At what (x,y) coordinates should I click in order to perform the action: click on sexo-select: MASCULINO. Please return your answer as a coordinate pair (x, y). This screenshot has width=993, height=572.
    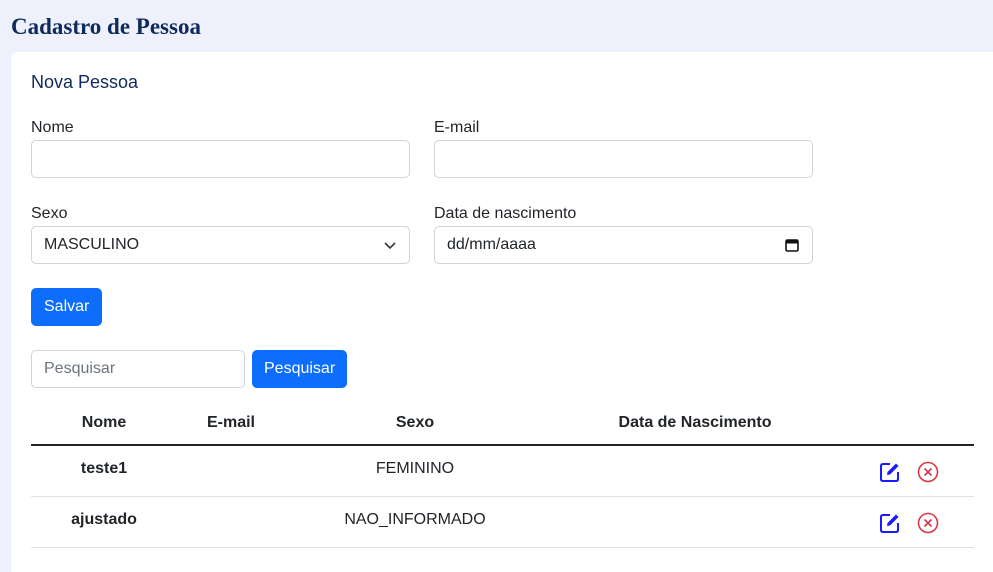
    Looking at the image, I should click on (220, 245).